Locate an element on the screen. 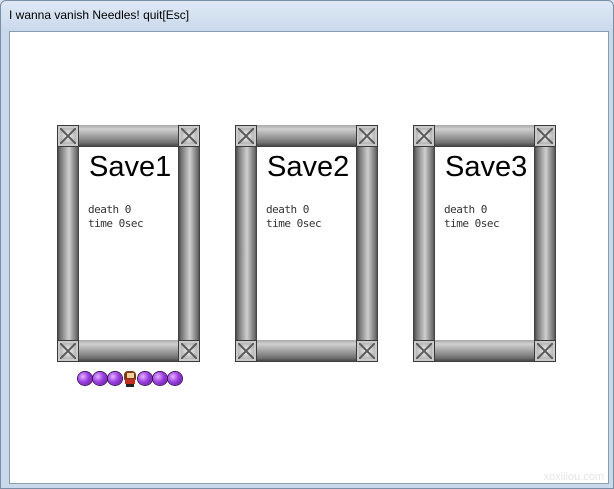  save-slot-panel: Save1 death 0 time 0sec is located at coordinates (128, 243).